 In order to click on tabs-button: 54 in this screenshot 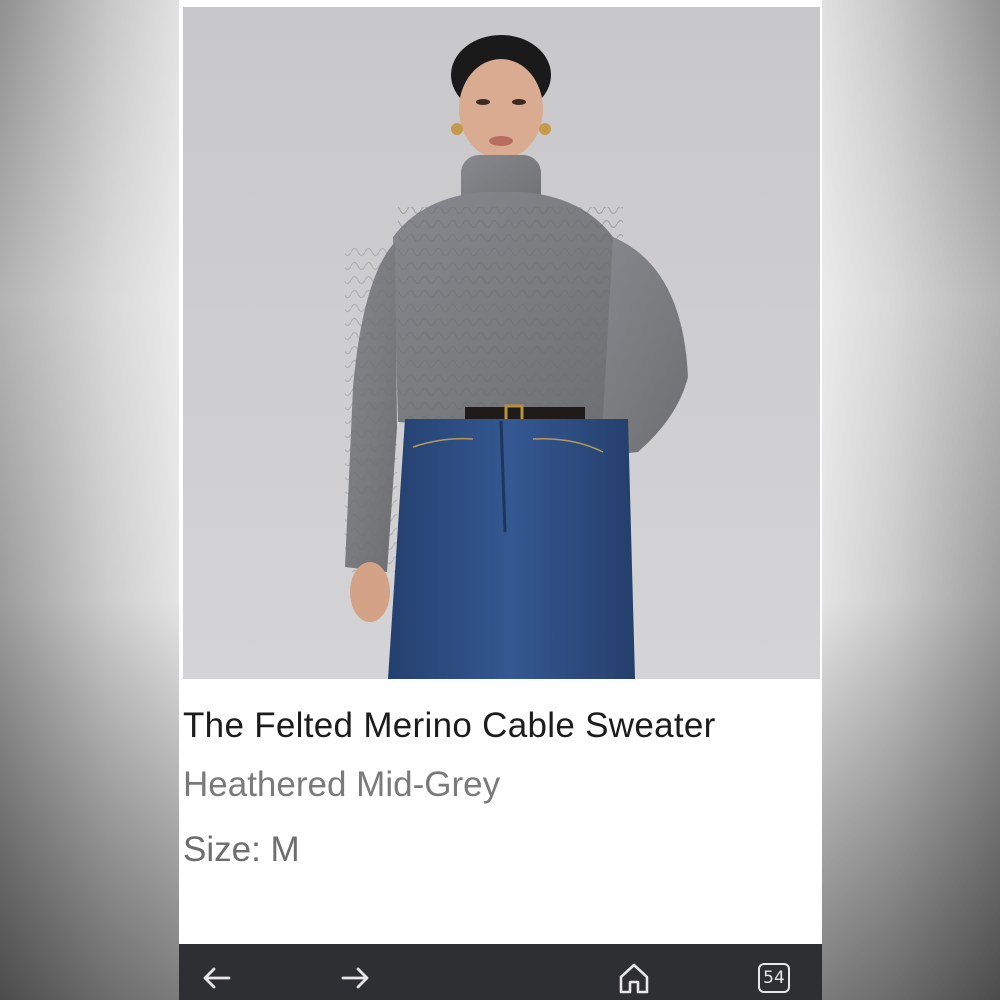, I will do `click(774, 978)`.